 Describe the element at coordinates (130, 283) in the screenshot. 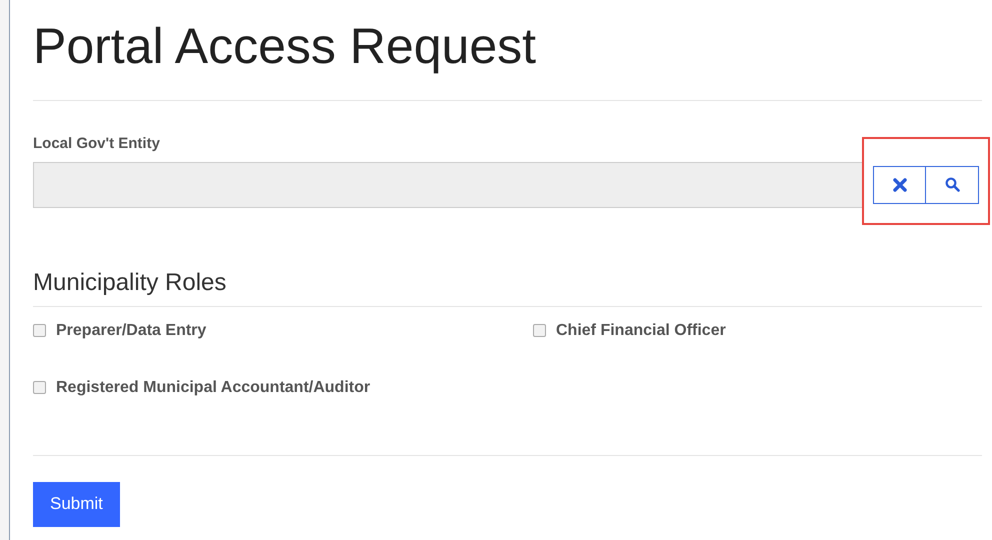

I see `section-heading: Municipality Roles` at that location.